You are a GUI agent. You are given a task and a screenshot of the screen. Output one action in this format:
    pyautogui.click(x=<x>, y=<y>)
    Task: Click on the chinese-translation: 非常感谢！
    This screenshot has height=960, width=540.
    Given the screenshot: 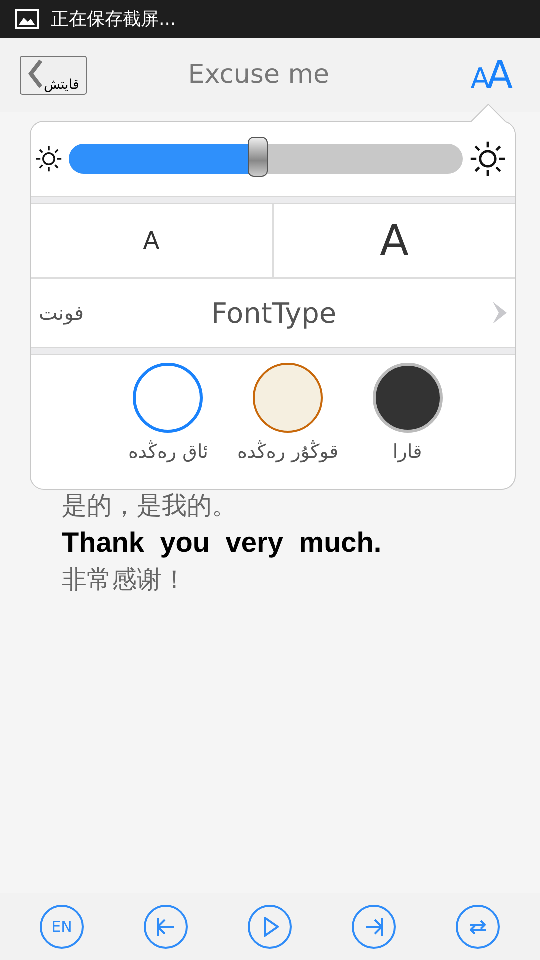 What is the action you would take?
    pyautogui.click(x=125, y=580)
    